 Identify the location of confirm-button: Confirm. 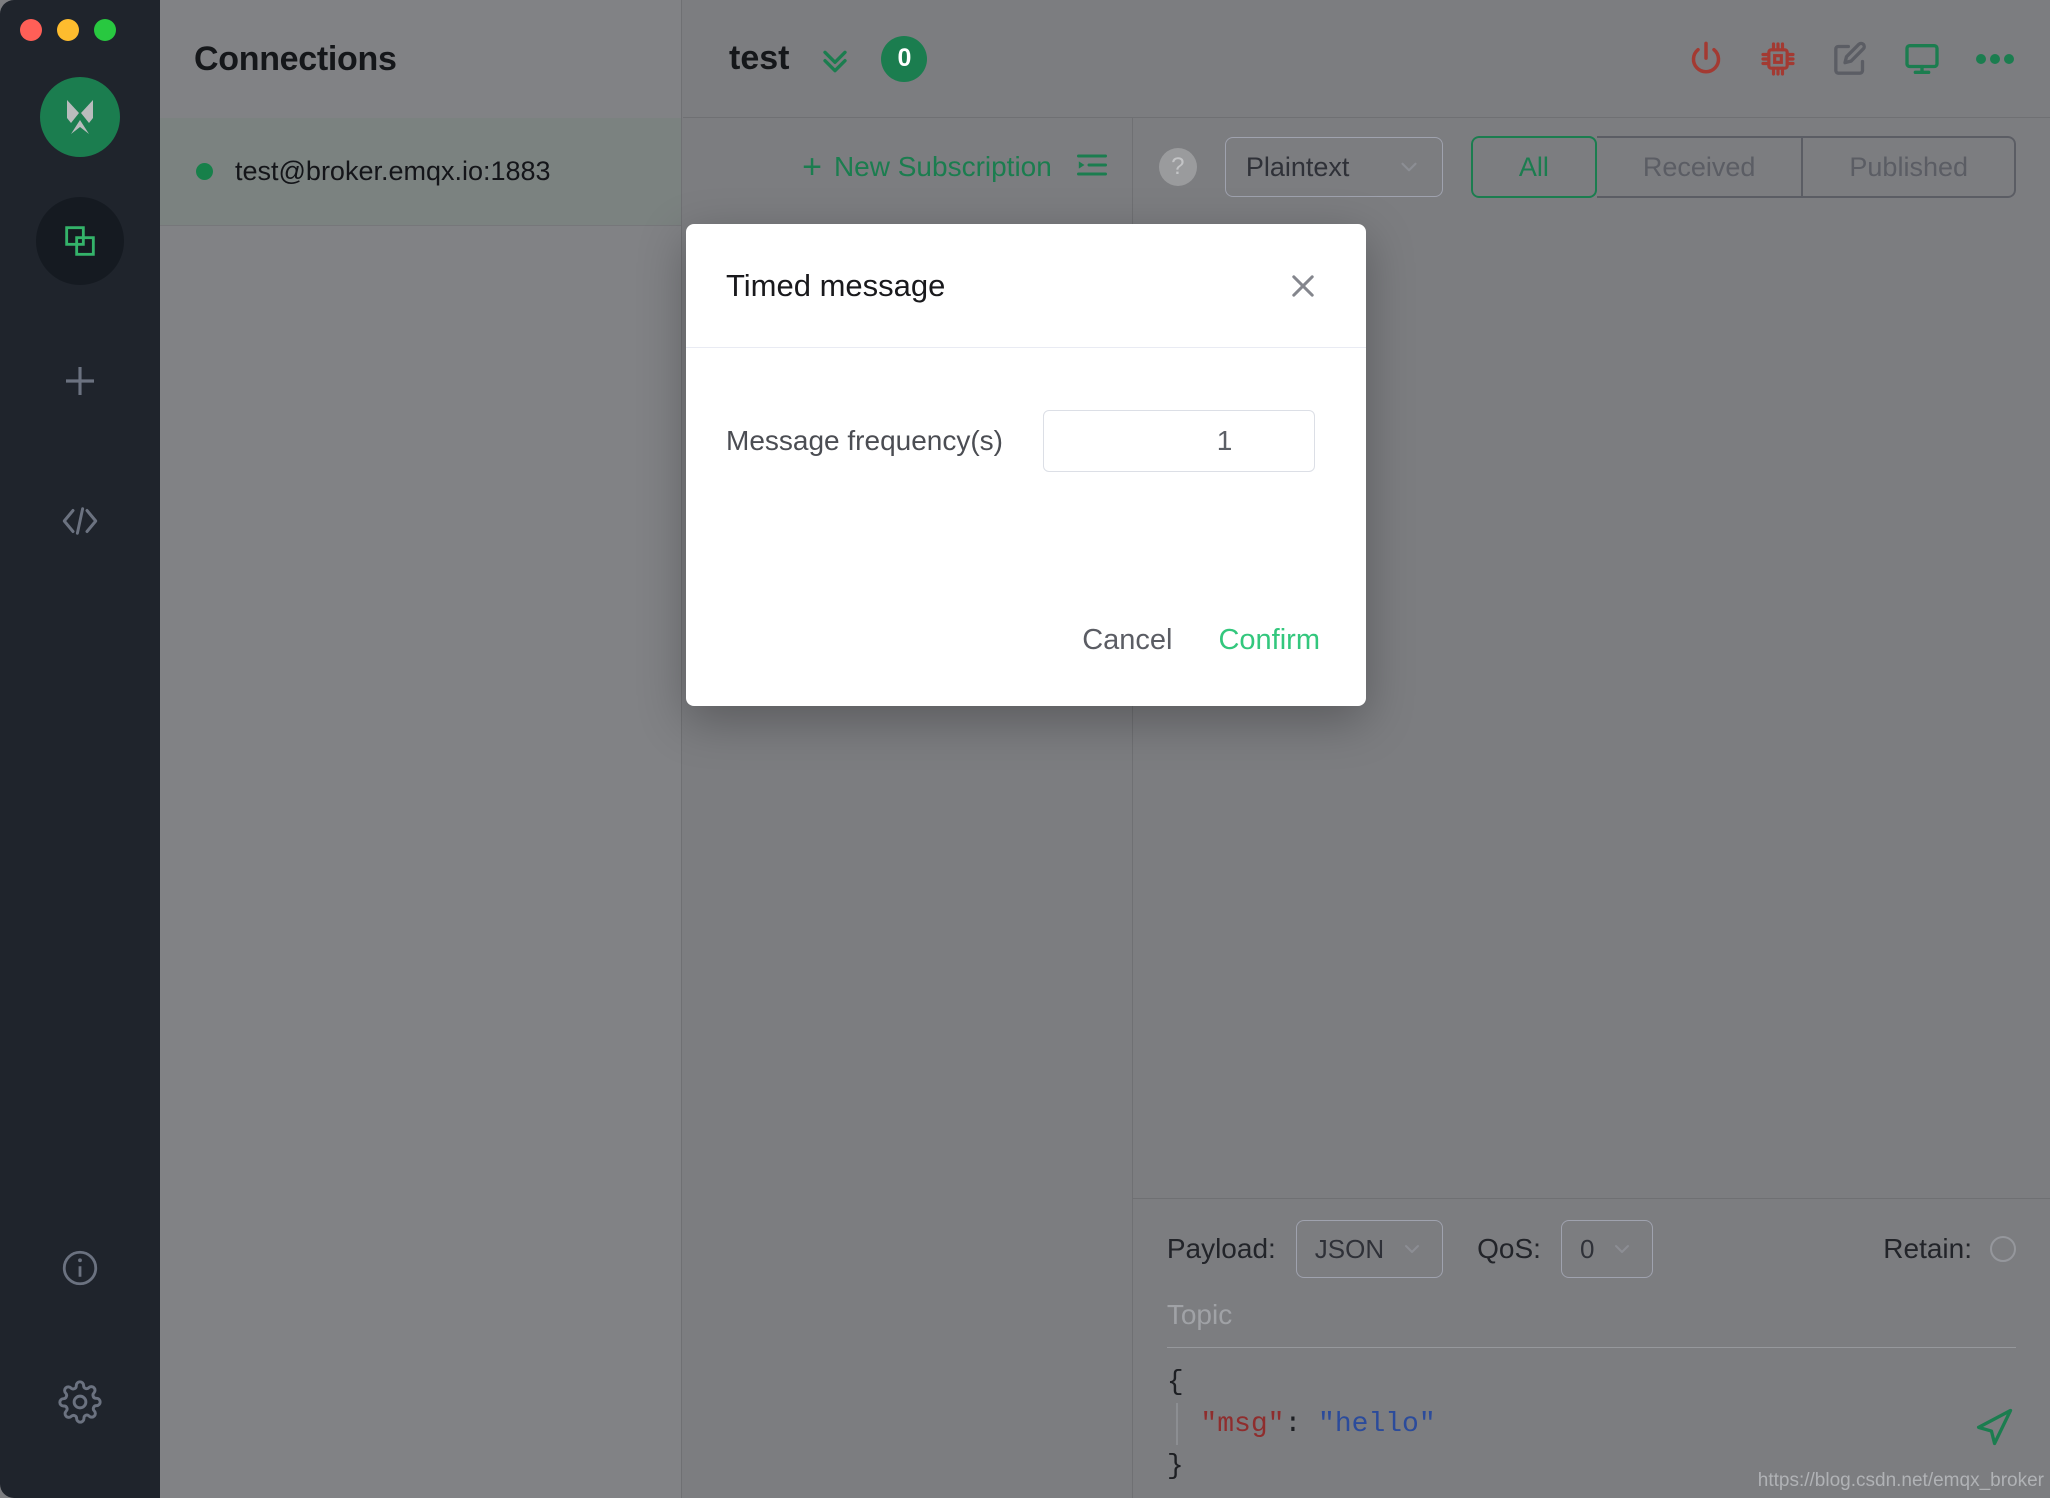
(1269, 640).